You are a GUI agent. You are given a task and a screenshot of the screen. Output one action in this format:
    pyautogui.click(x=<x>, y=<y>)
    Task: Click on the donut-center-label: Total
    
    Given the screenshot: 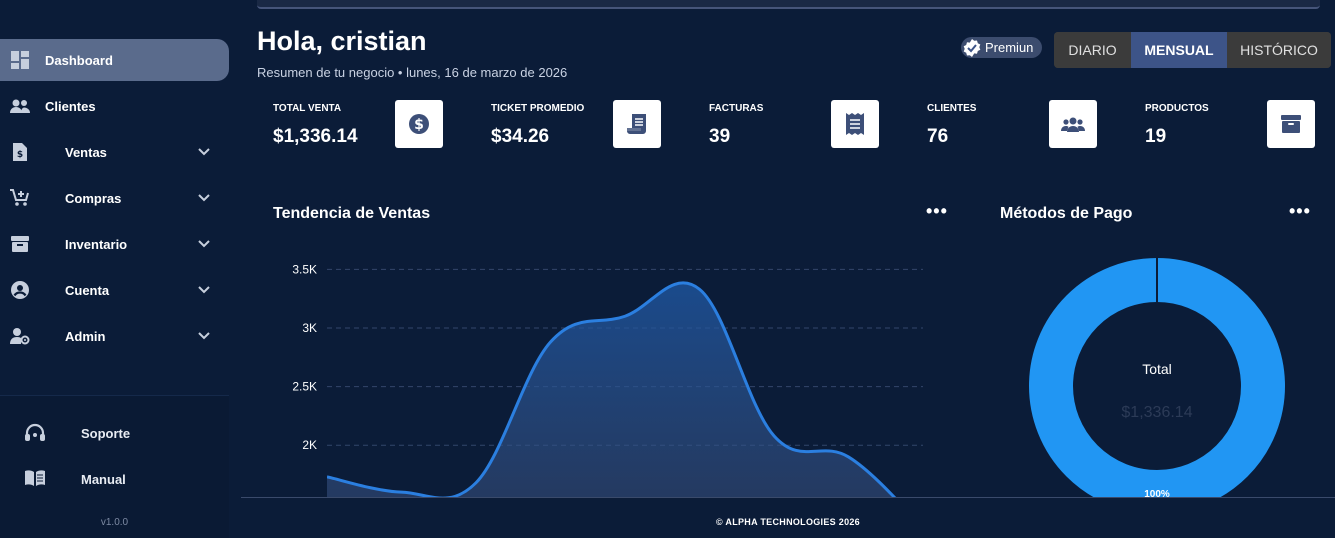 What is the action you would take?
    pyautogui.click(x=1157, y=369)
    